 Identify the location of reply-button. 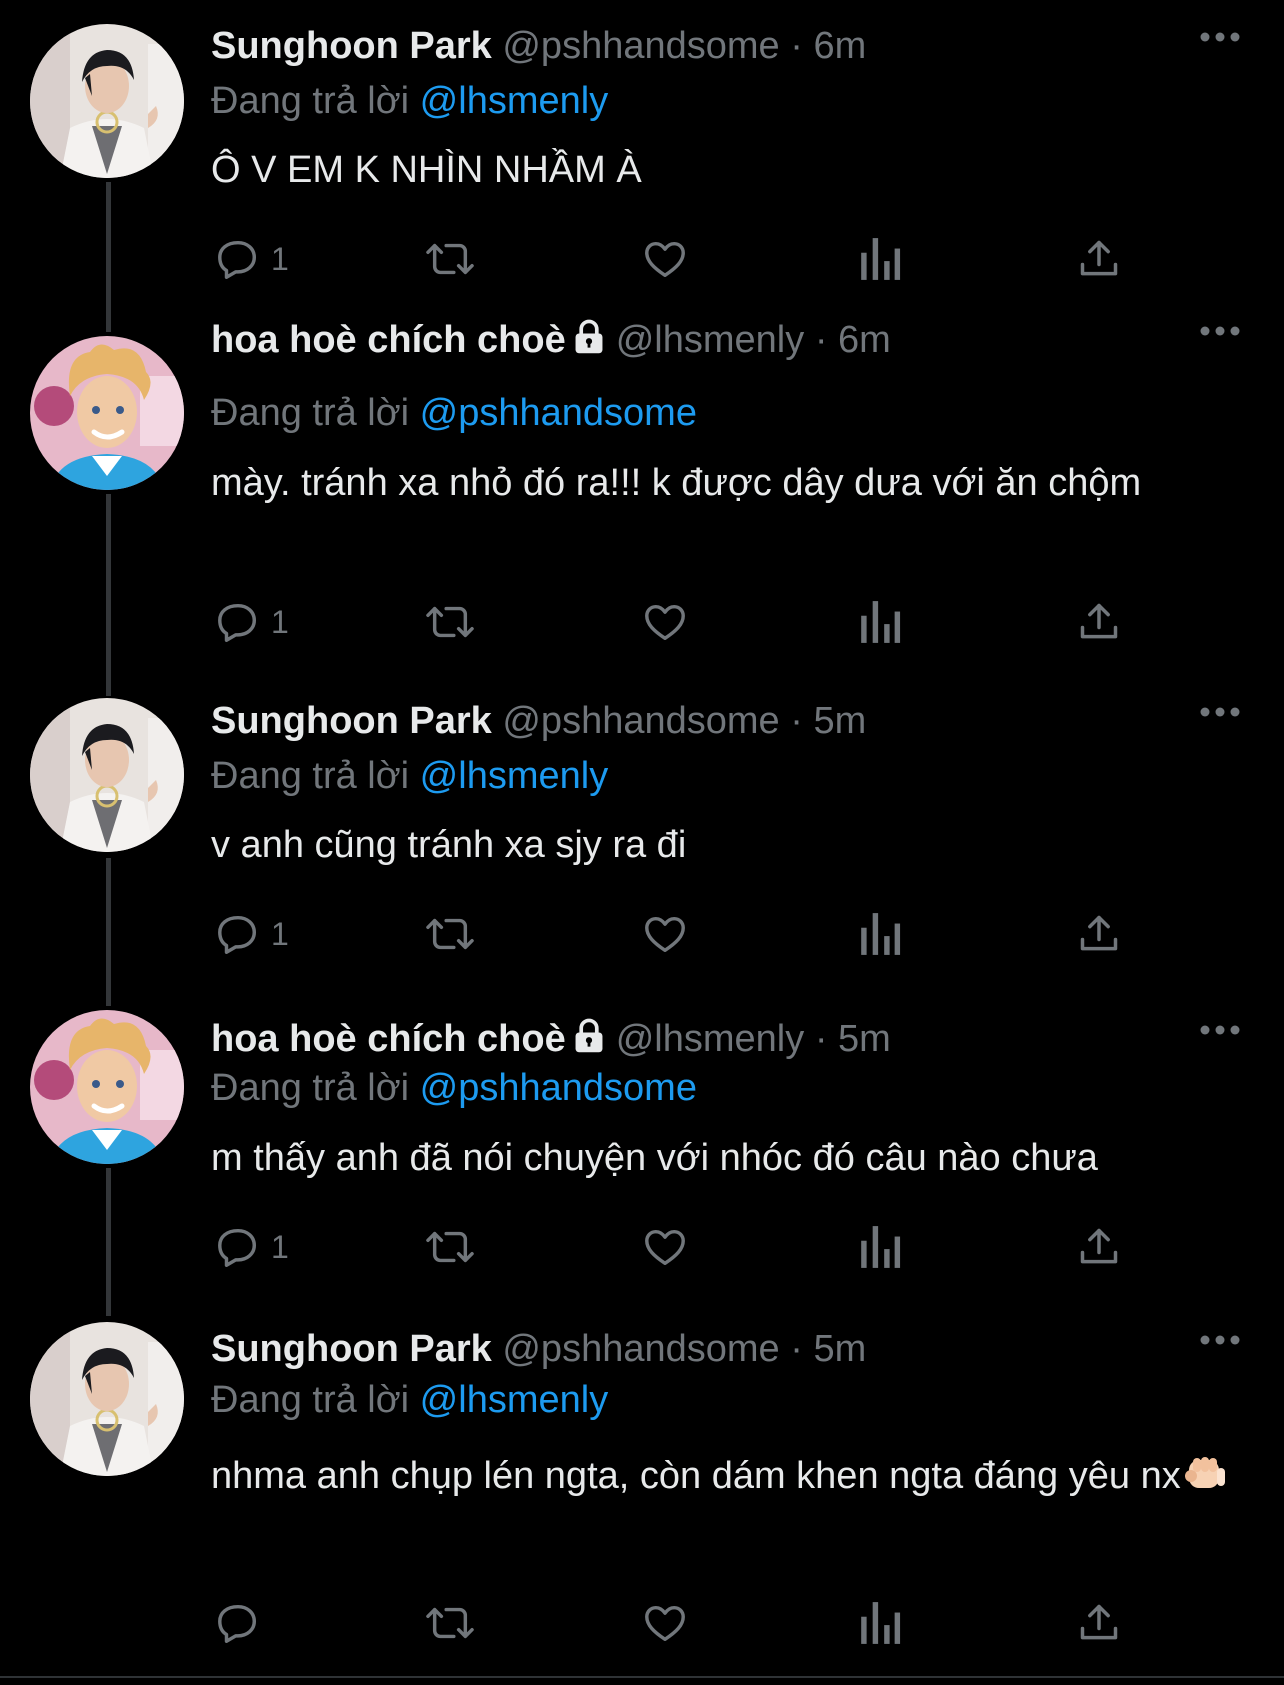
(243, 1623).